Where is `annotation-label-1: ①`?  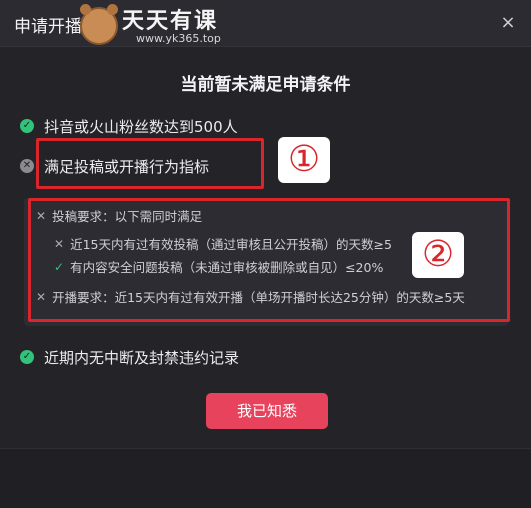
annotation-label-1: ① is located at coordinates (304, 160).